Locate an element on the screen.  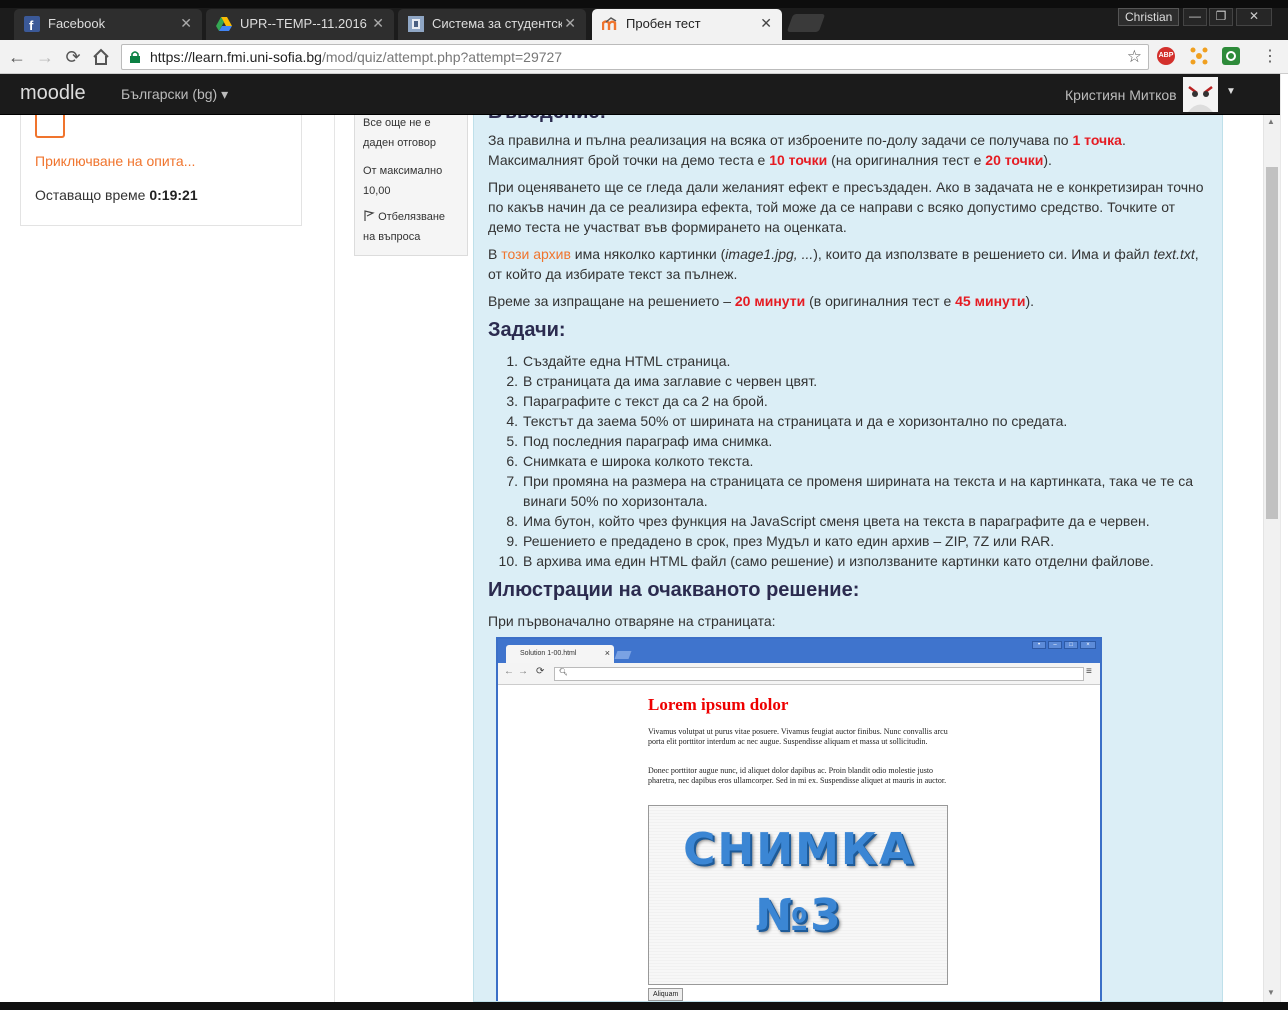
column-divider is located at coordinates (334, 558).